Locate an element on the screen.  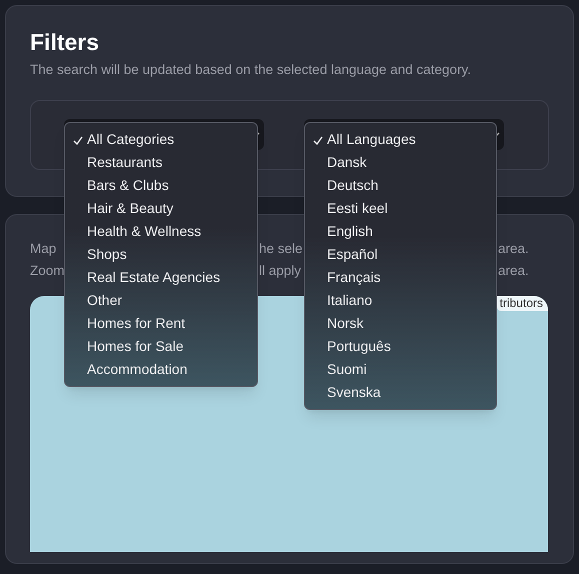
menu-option: Português is located at coordinates (400, 346).